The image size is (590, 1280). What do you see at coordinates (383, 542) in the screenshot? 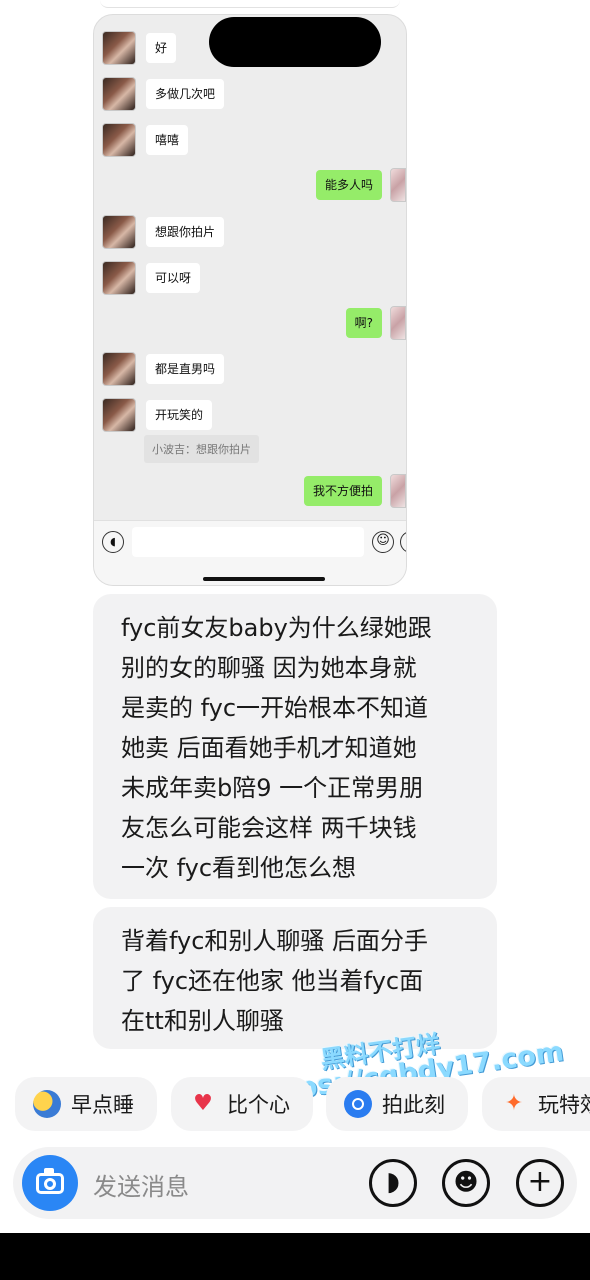
I see `emoji-icon: ☺` at bounding box center [383, 542].